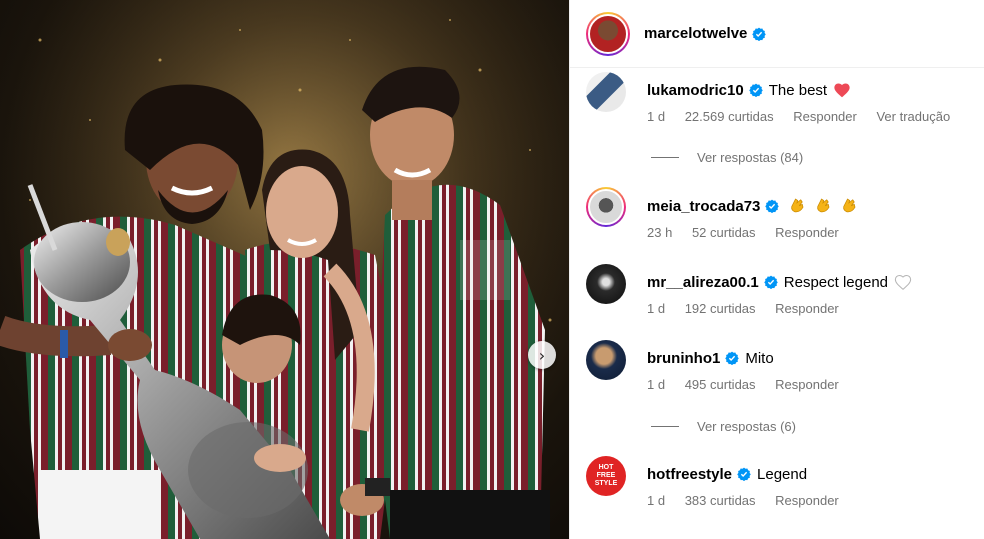  I want to click on comment-username: mr__alireza00.1, so click(703, 282).